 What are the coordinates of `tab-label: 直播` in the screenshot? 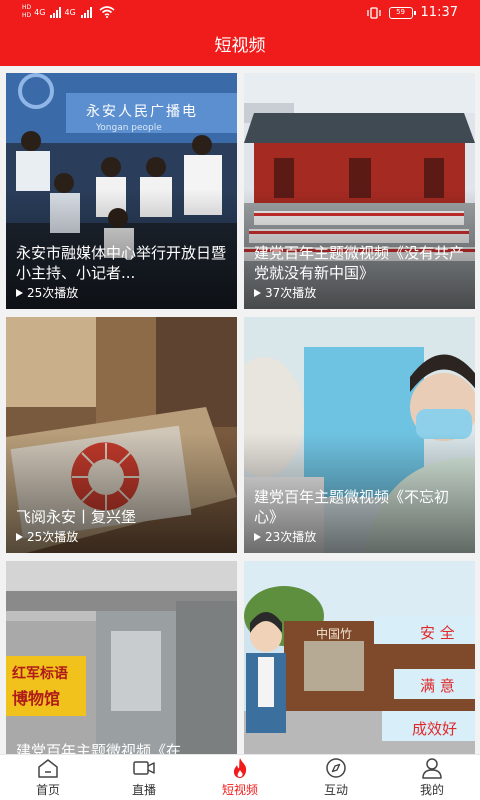 It's located at (143, 790).